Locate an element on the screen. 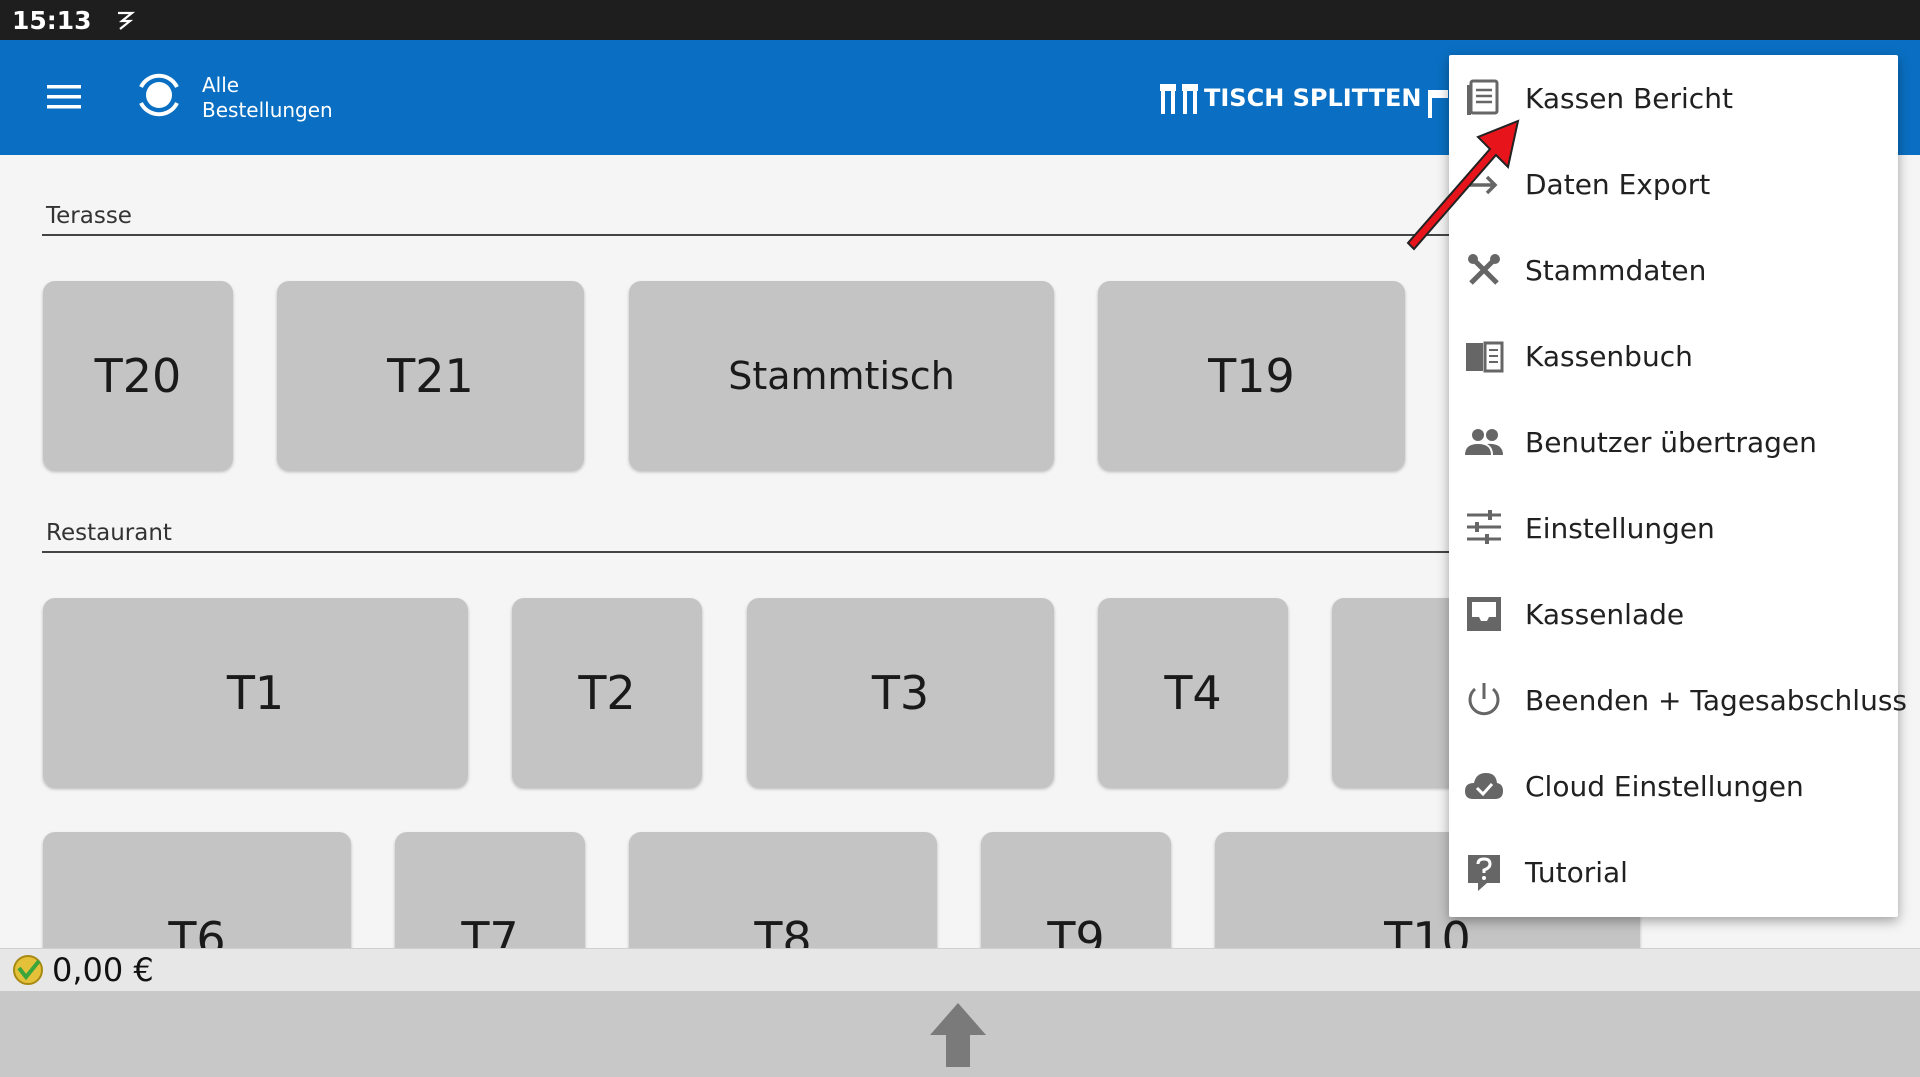 The width and height of the screenshot is (1920, 1077). table-tile: T3 is located at coordinates (900, 692).